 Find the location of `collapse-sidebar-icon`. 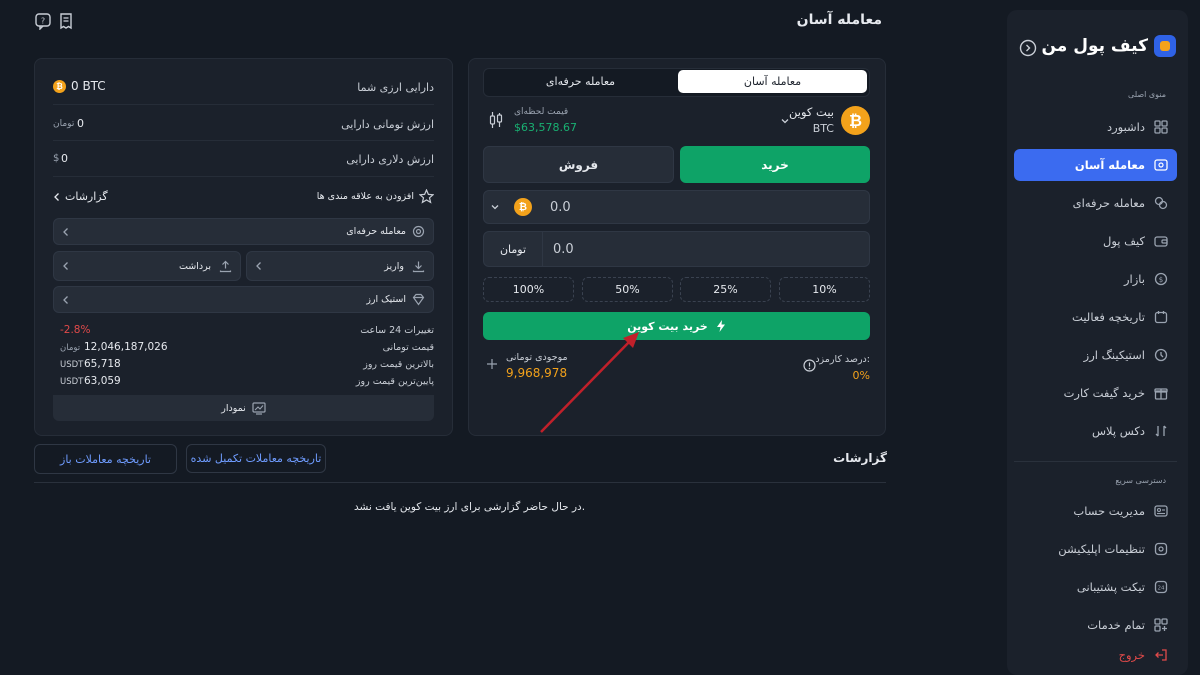

collapse-sidebar-icon is located at coordinates (1028, 48).